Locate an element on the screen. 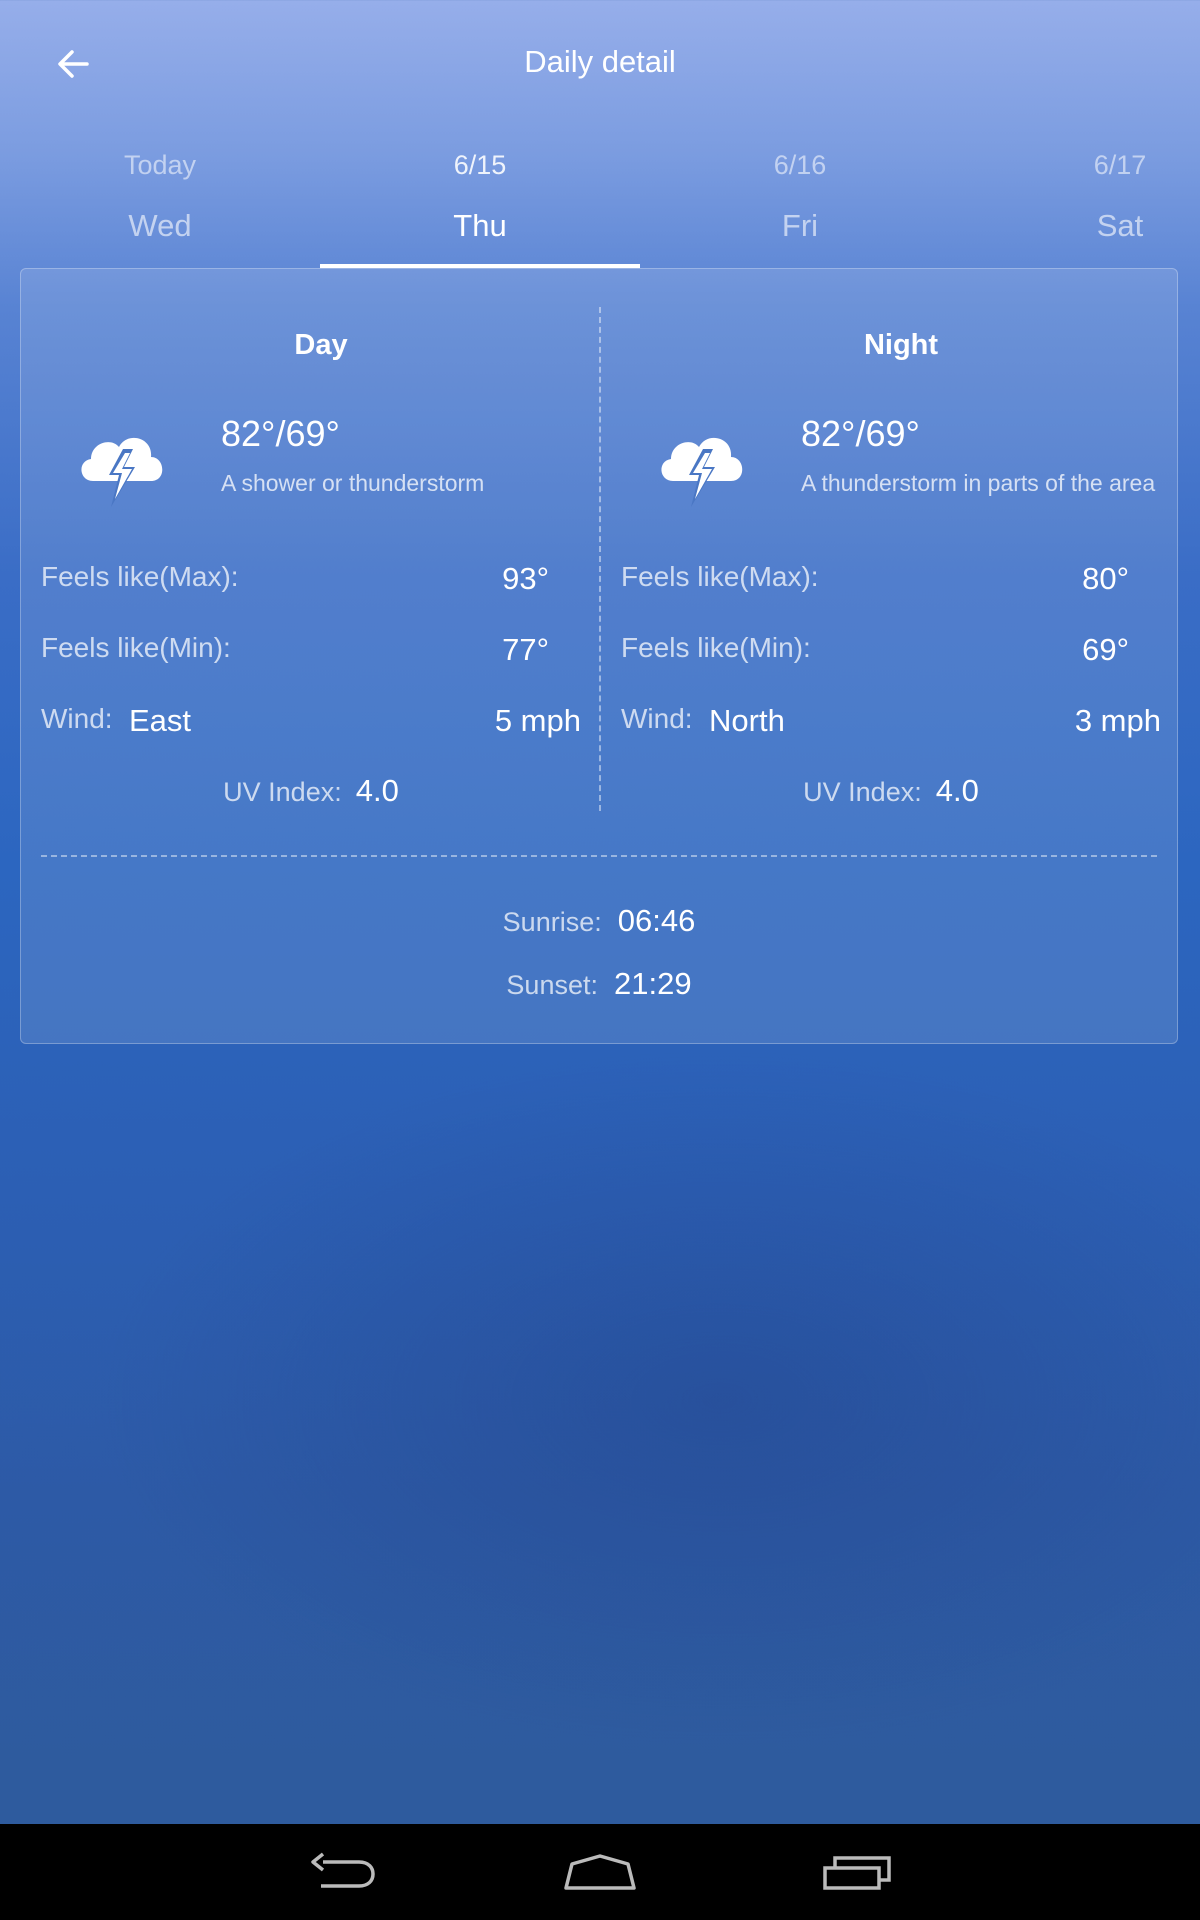  wind-direction: North is located at coordinates (747, 720).